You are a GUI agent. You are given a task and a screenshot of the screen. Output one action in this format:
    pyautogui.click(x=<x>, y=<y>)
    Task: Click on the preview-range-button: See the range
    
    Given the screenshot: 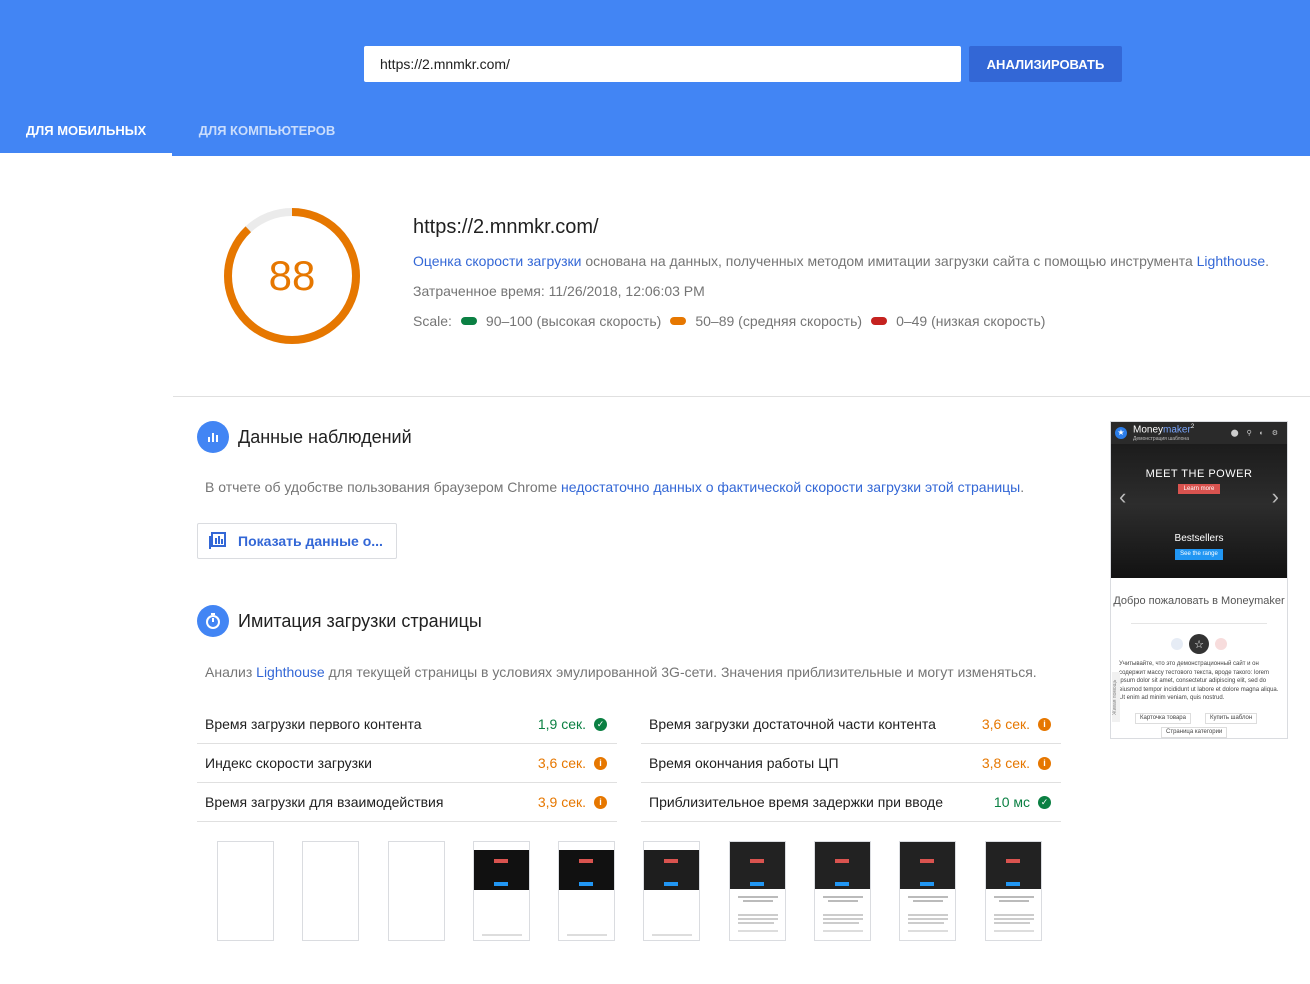 What is the action you would take?
    pyautogui.click(x=1199, y=554)
    